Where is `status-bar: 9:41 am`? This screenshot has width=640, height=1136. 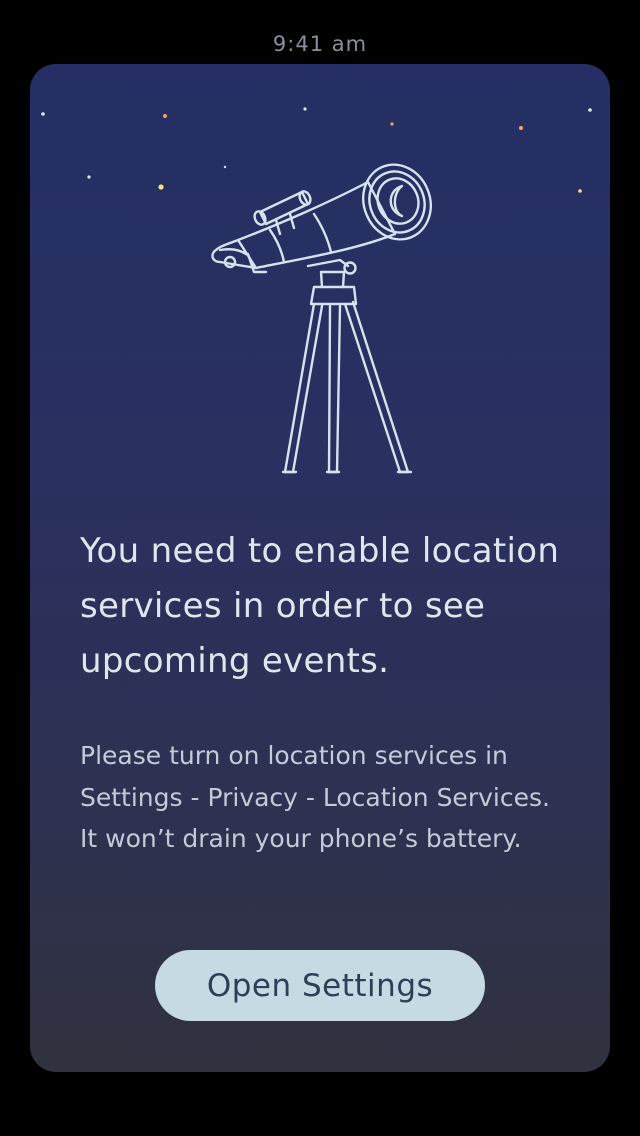
status-bar: 9:41 am is located at coordinates (320, 32).